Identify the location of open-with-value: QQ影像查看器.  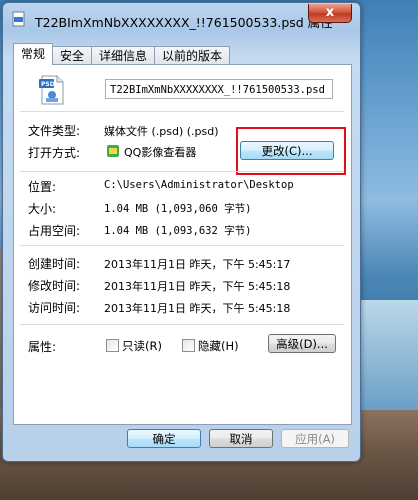
(160, 152).